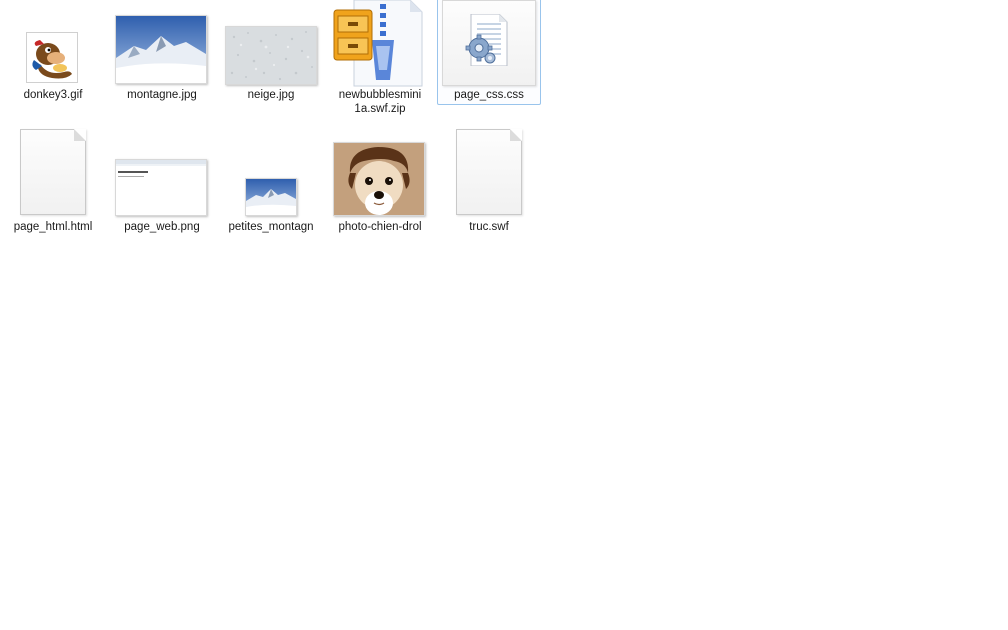 Image resolution: width=1008 pixels, height=630 pixels. What do you see at coordinates (489, 227) in the screenshot?
I see `file-label: truc.swf` at bounding box center [489, 227].